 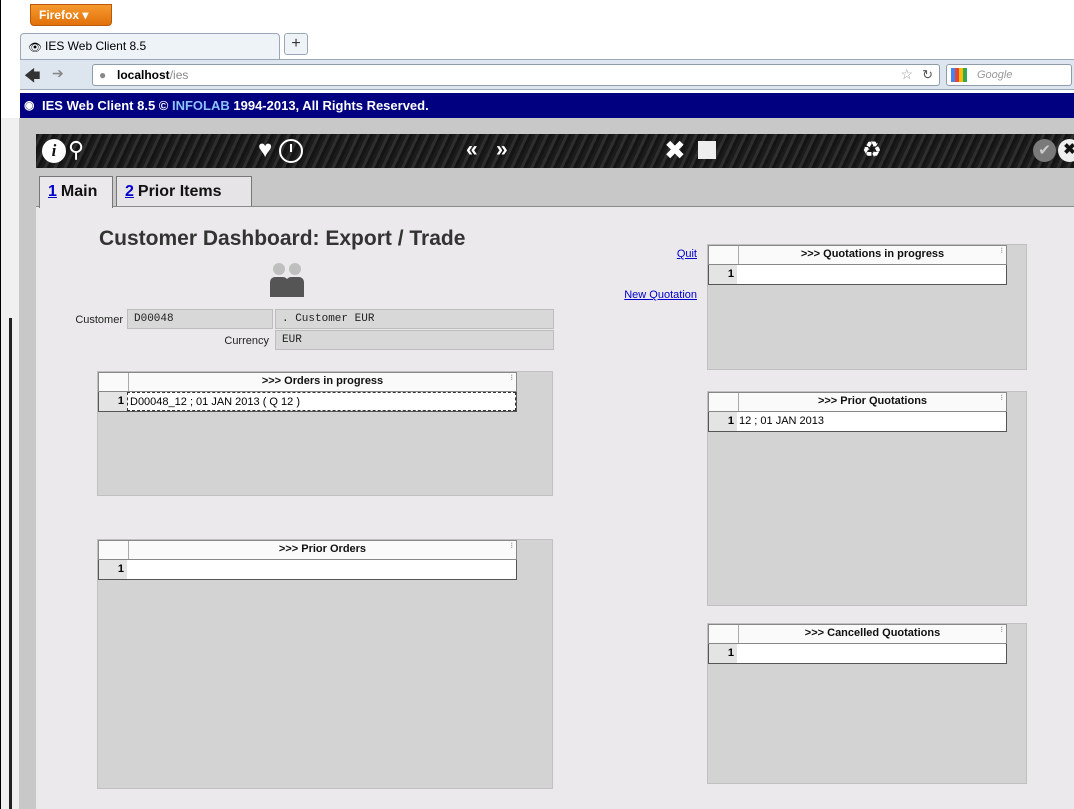 What do you see at coordinates (296, 44) in the screenshot?
I see `new-tab-button: +` at bounding box center [296, 44].